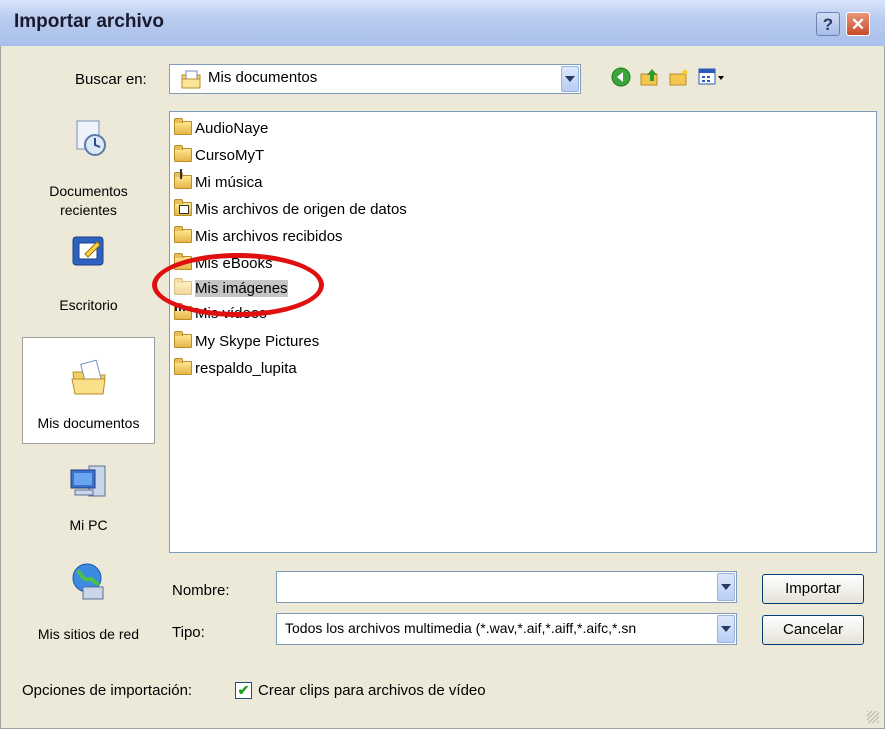 The width and height of the screenshot is (885, 729). I want to click on my-computer-icon, so click(87, 481).